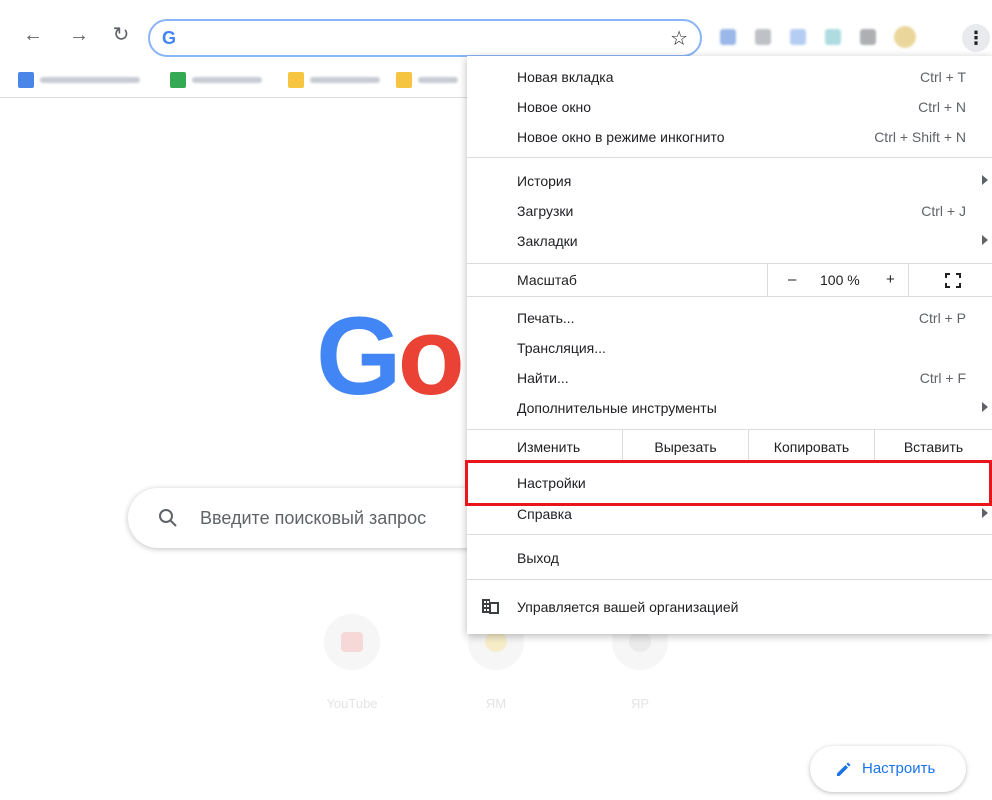  Describe the element at coordinates (168, 518) in the screenshot. I see `search-icon` at that location.